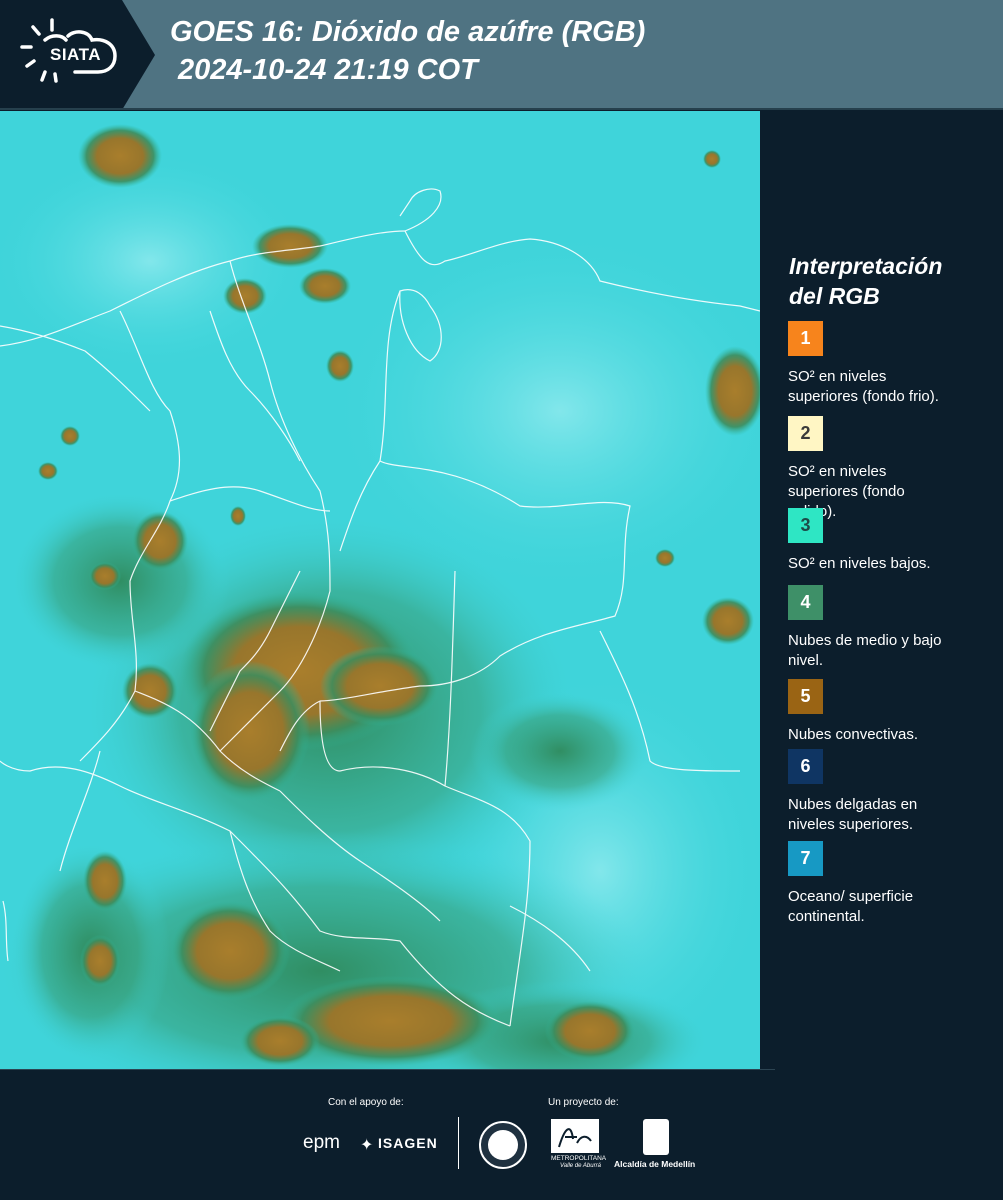  Describe the element at coordinates (366, 1102) in the screenshot. I see `support-label: Con el apoyo de:` at that location.